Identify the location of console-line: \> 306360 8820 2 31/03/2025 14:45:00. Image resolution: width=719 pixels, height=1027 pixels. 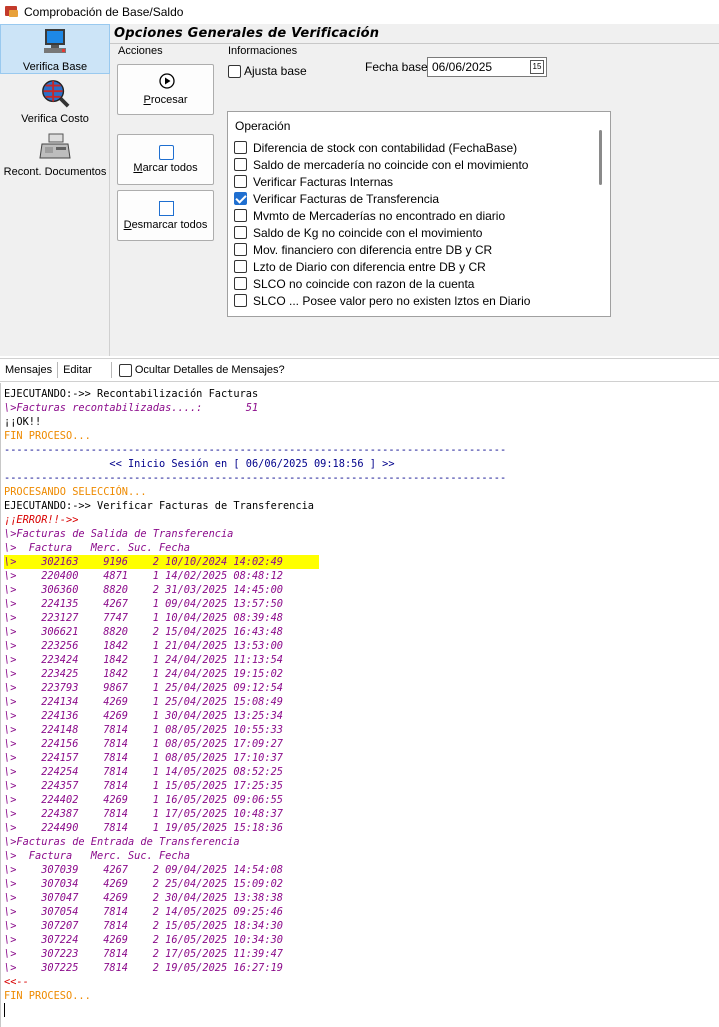
(255, 590).